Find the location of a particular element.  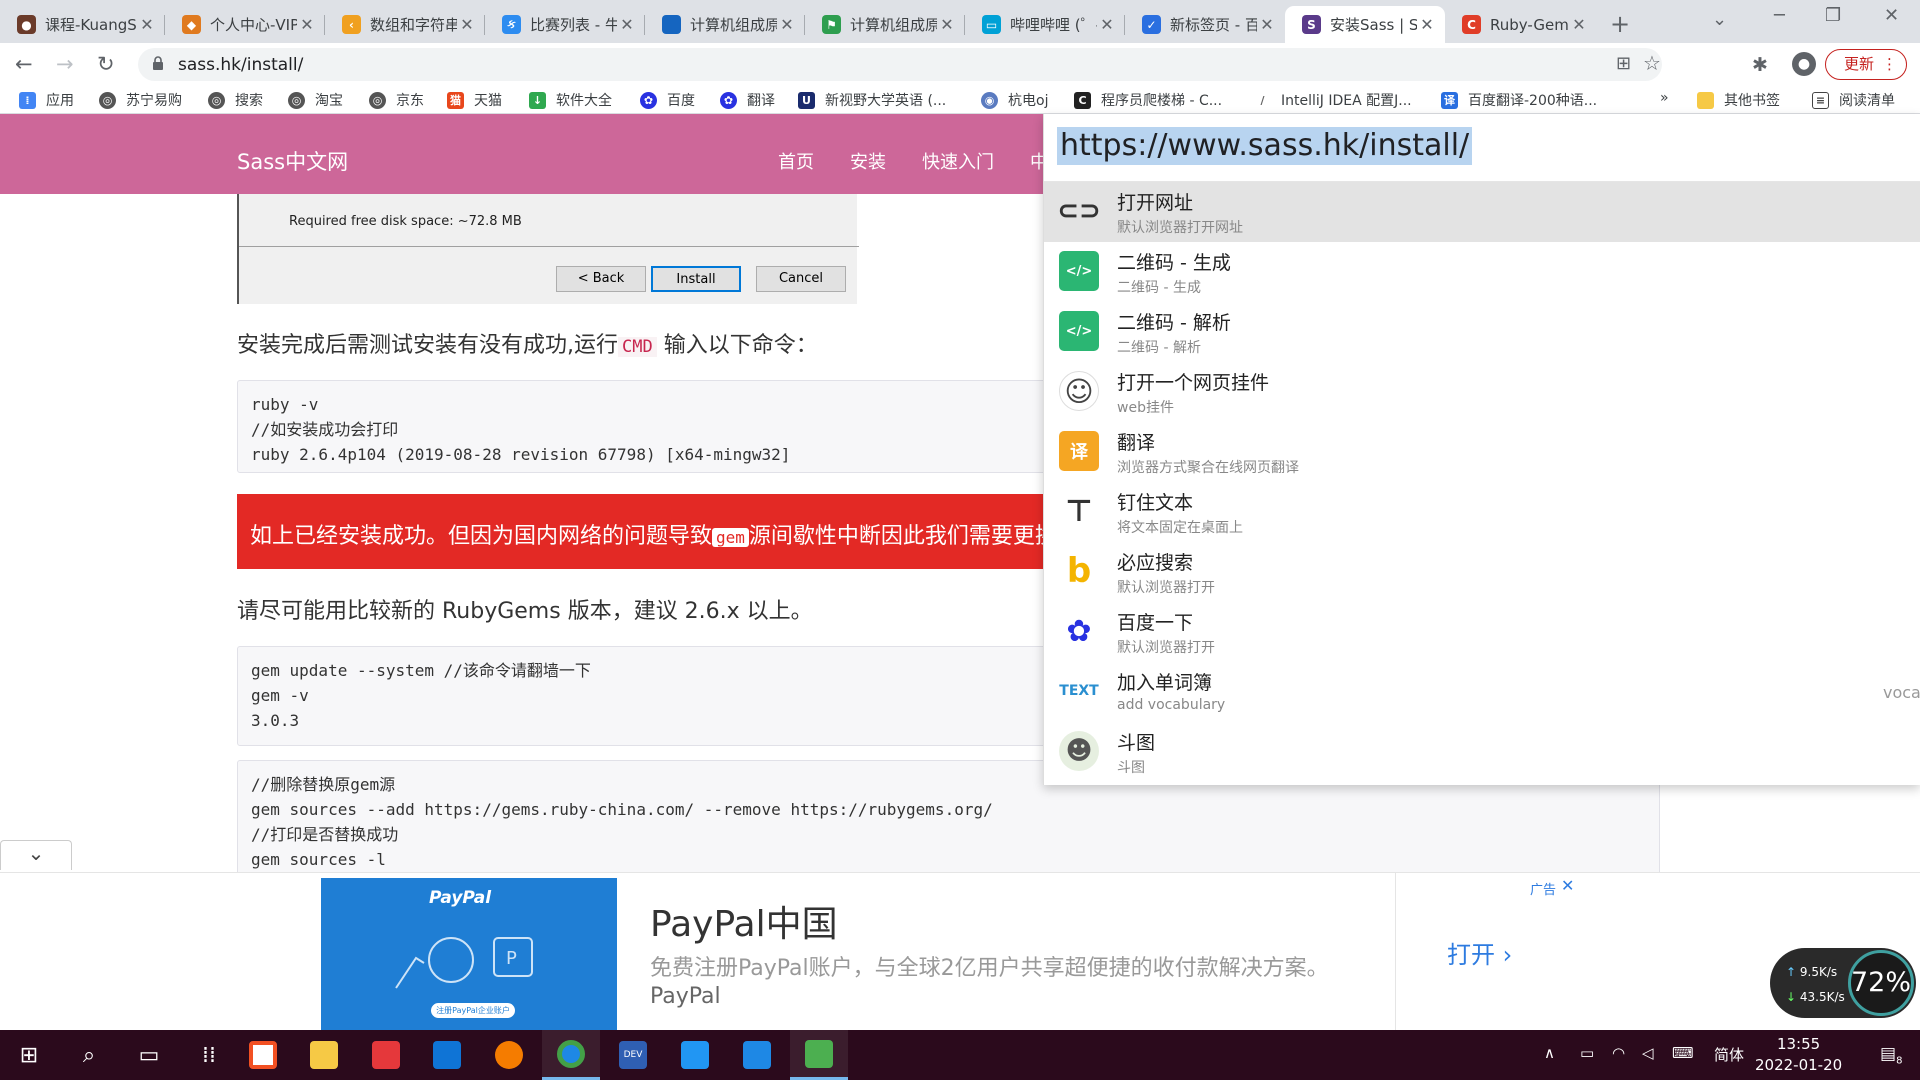

new-tab-icon: + is located at coordinates (1620, 24).